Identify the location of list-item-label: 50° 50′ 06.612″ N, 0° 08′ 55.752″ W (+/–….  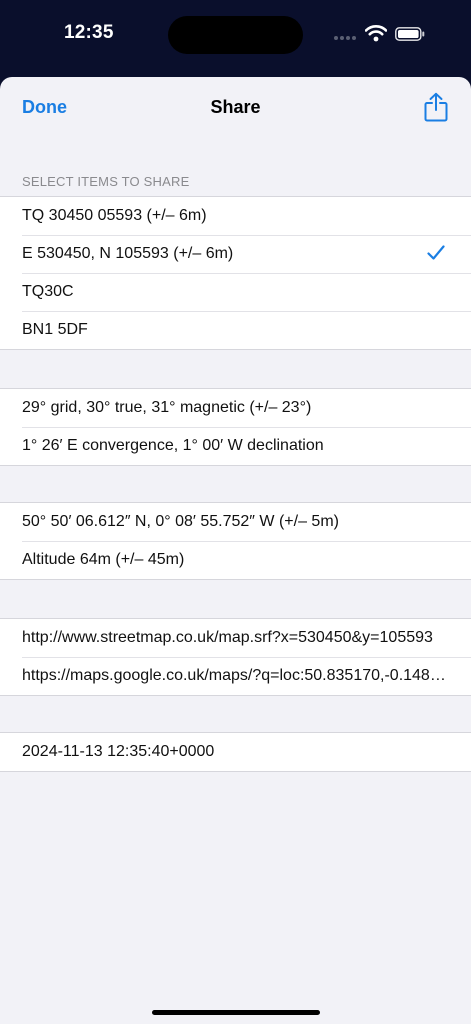
(180, 521).